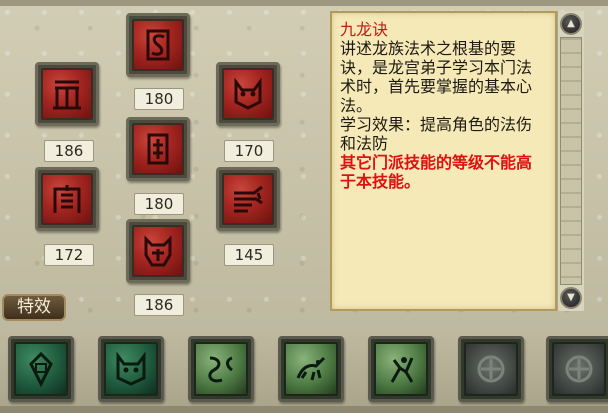 Image resolution: width=608 pixels, height=413 pixels. I want to click on skill-warning-text: 其它门派技能的等级不能高于本技能。, so click(436, 172).